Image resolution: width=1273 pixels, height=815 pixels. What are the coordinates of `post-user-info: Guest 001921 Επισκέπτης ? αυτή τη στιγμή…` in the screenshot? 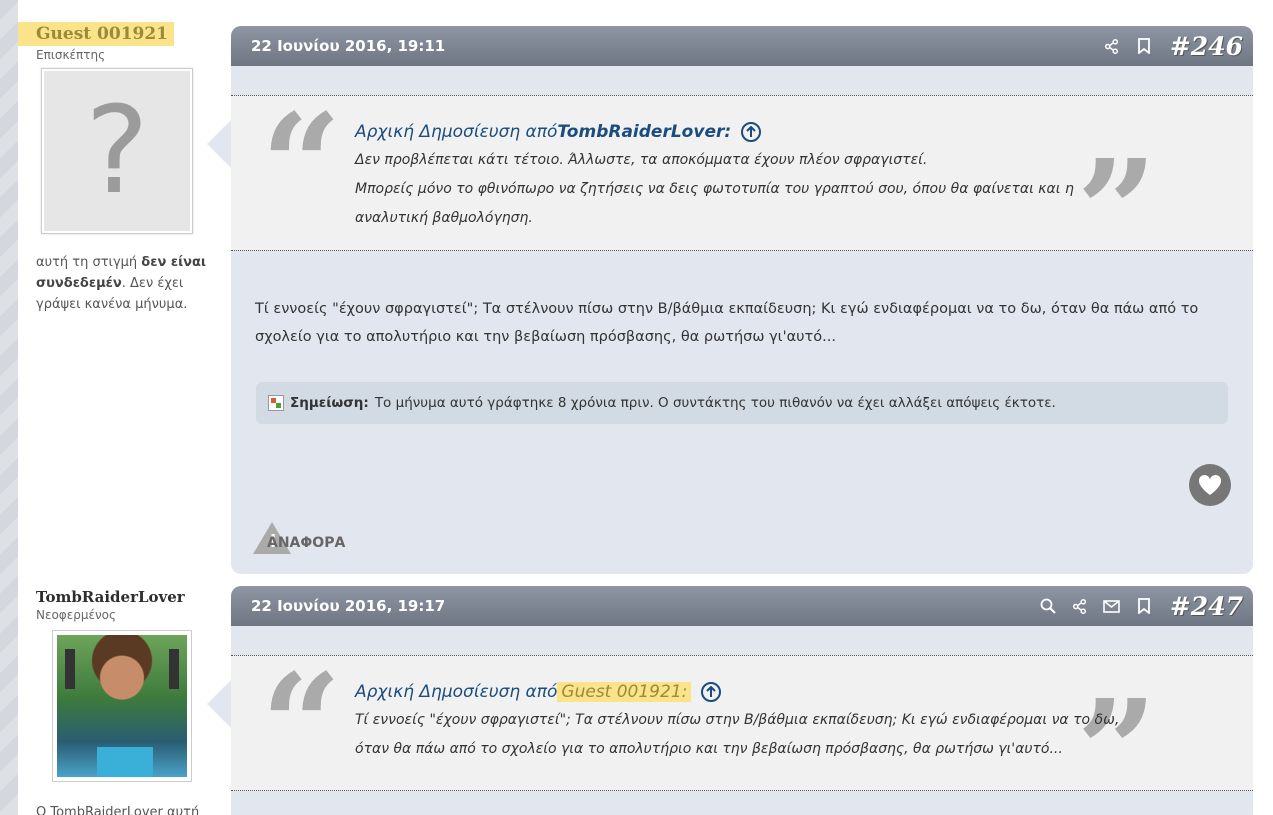 It's located at (117, 168).